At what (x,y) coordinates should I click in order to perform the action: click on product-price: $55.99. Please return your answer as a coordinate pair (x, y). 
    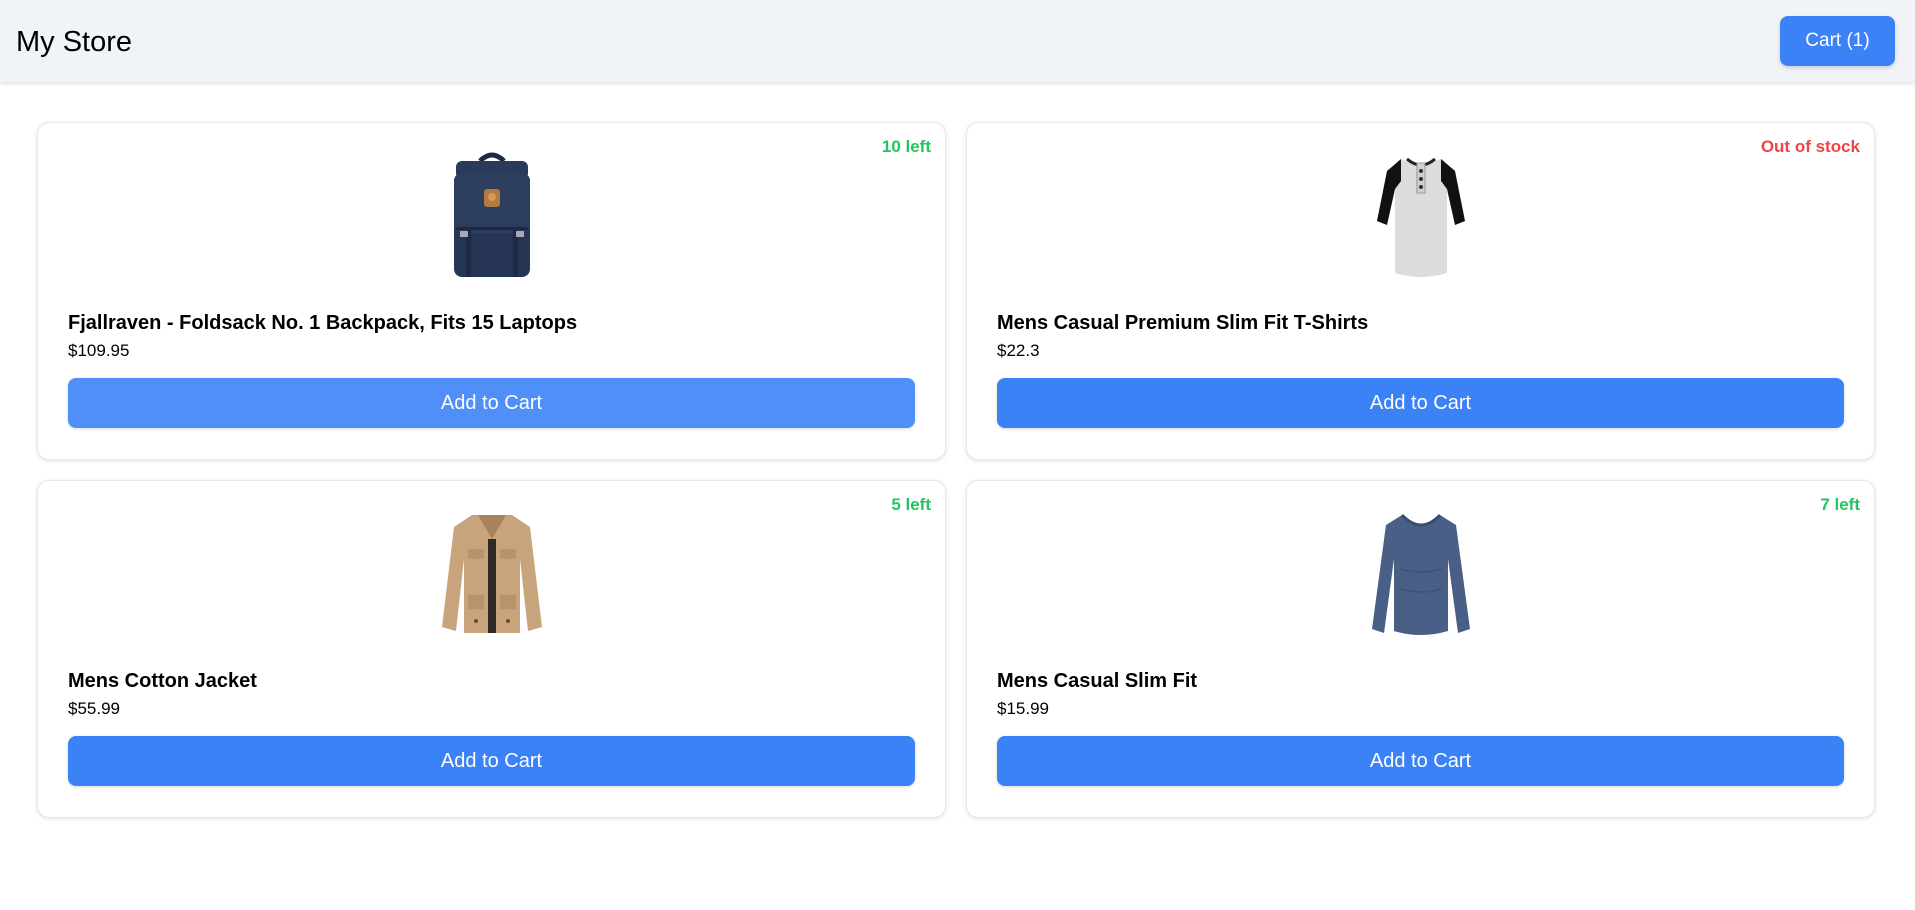
    Looking at the image, I should click on (94, 708).